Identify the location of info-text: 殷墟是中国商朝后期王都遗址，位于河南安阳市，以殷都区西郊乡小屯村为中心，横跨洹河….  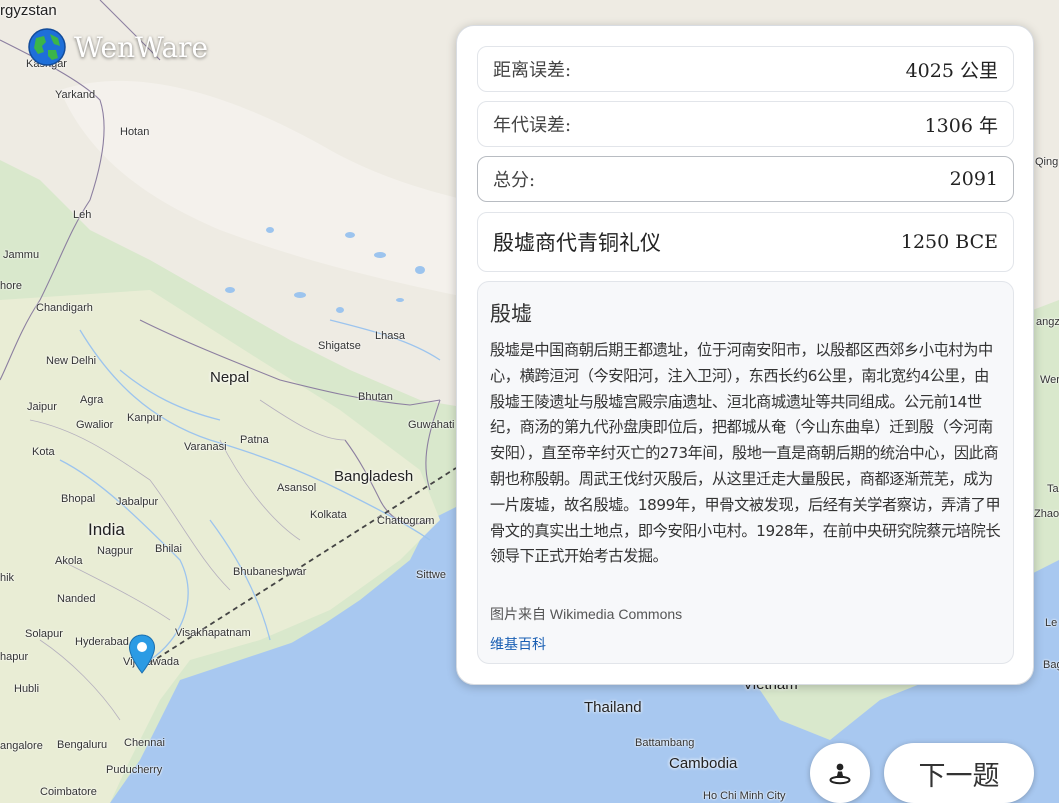
(745, 453).